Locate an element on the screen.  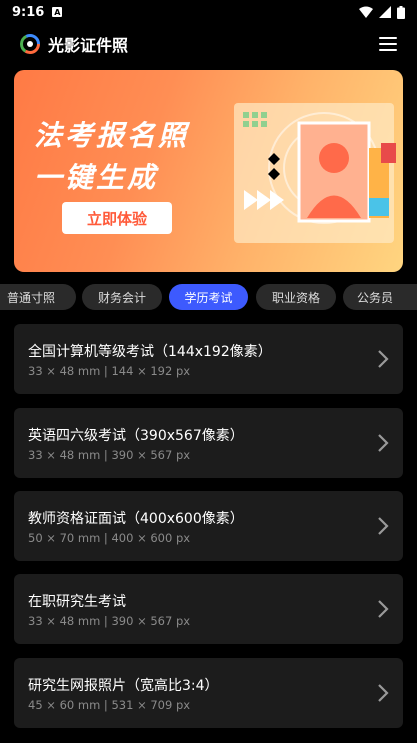
app-title: 光影证件照 is located at coordinates (88, 45).